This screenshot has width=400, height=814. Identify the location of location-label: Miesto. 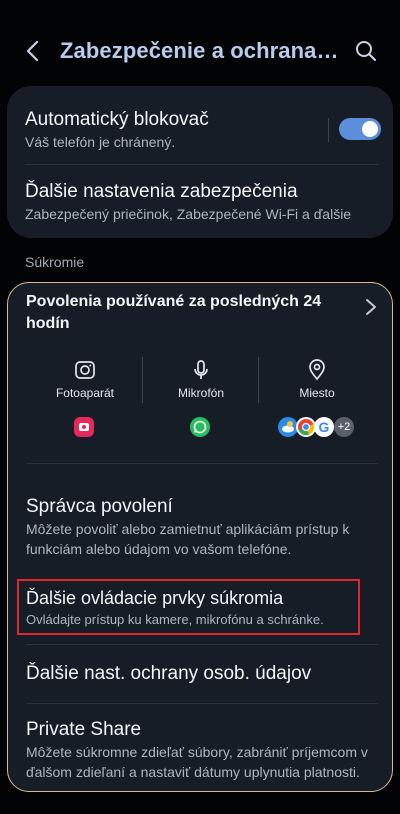
(317, 393).